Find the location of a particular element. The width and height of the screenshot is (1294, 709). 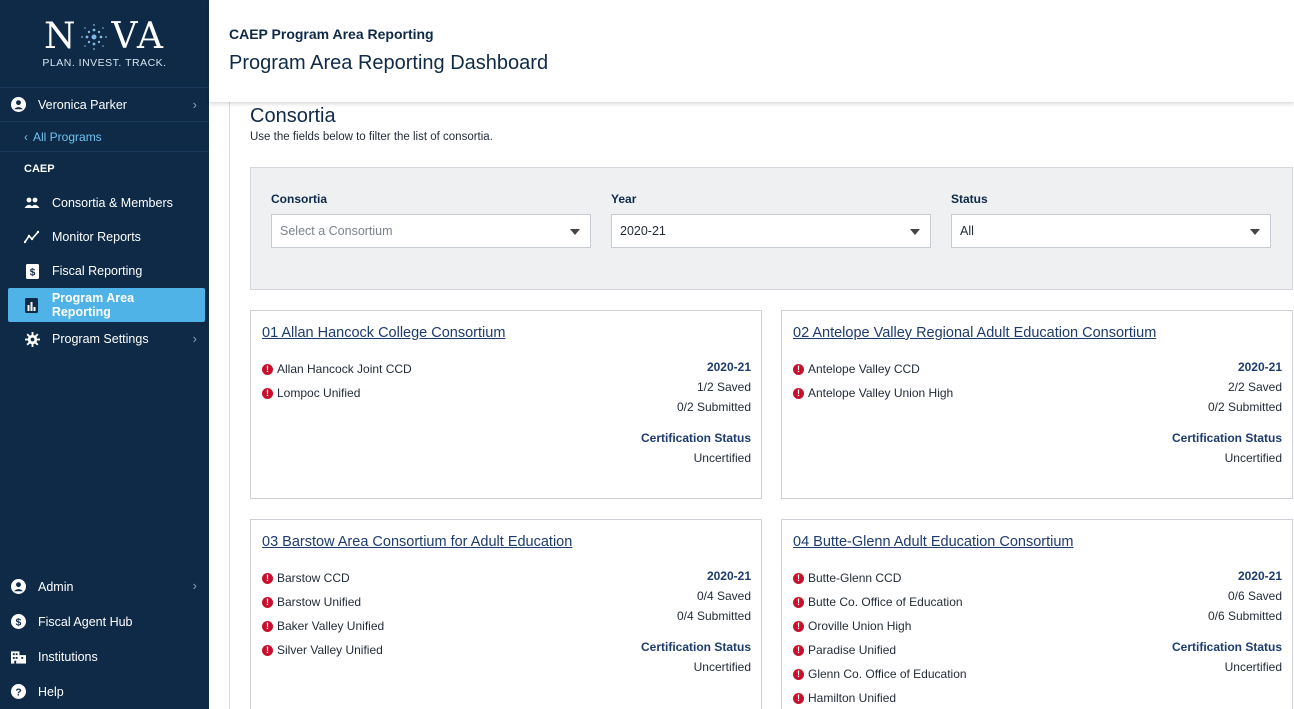

sidebar-item-label: Program Settings is located at coordinates (100, 339).